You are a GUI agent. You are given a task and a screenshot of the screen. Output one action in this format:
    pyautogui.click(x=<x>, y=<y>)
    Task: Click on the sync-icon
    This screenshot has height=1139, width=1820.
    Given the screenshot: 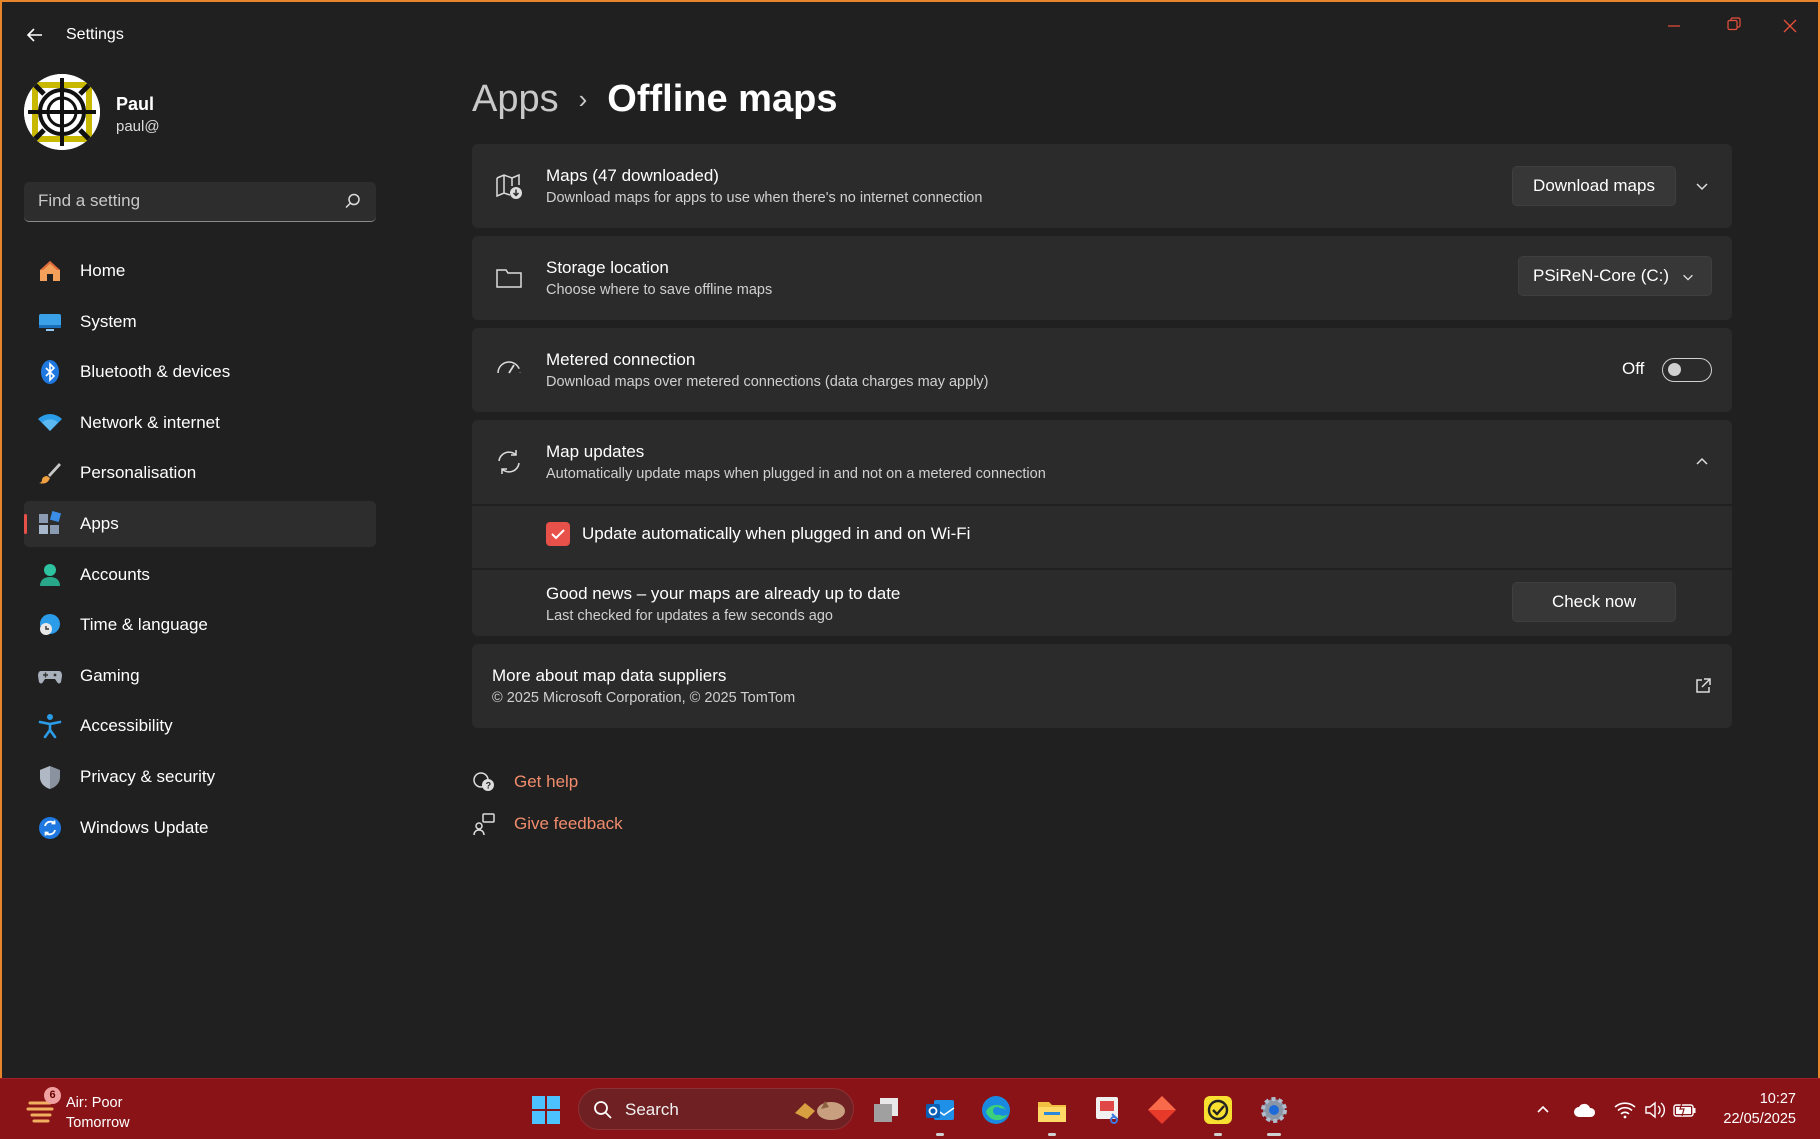 What is the action you would take?
    pyautogui.click(x=509, y=462)
    